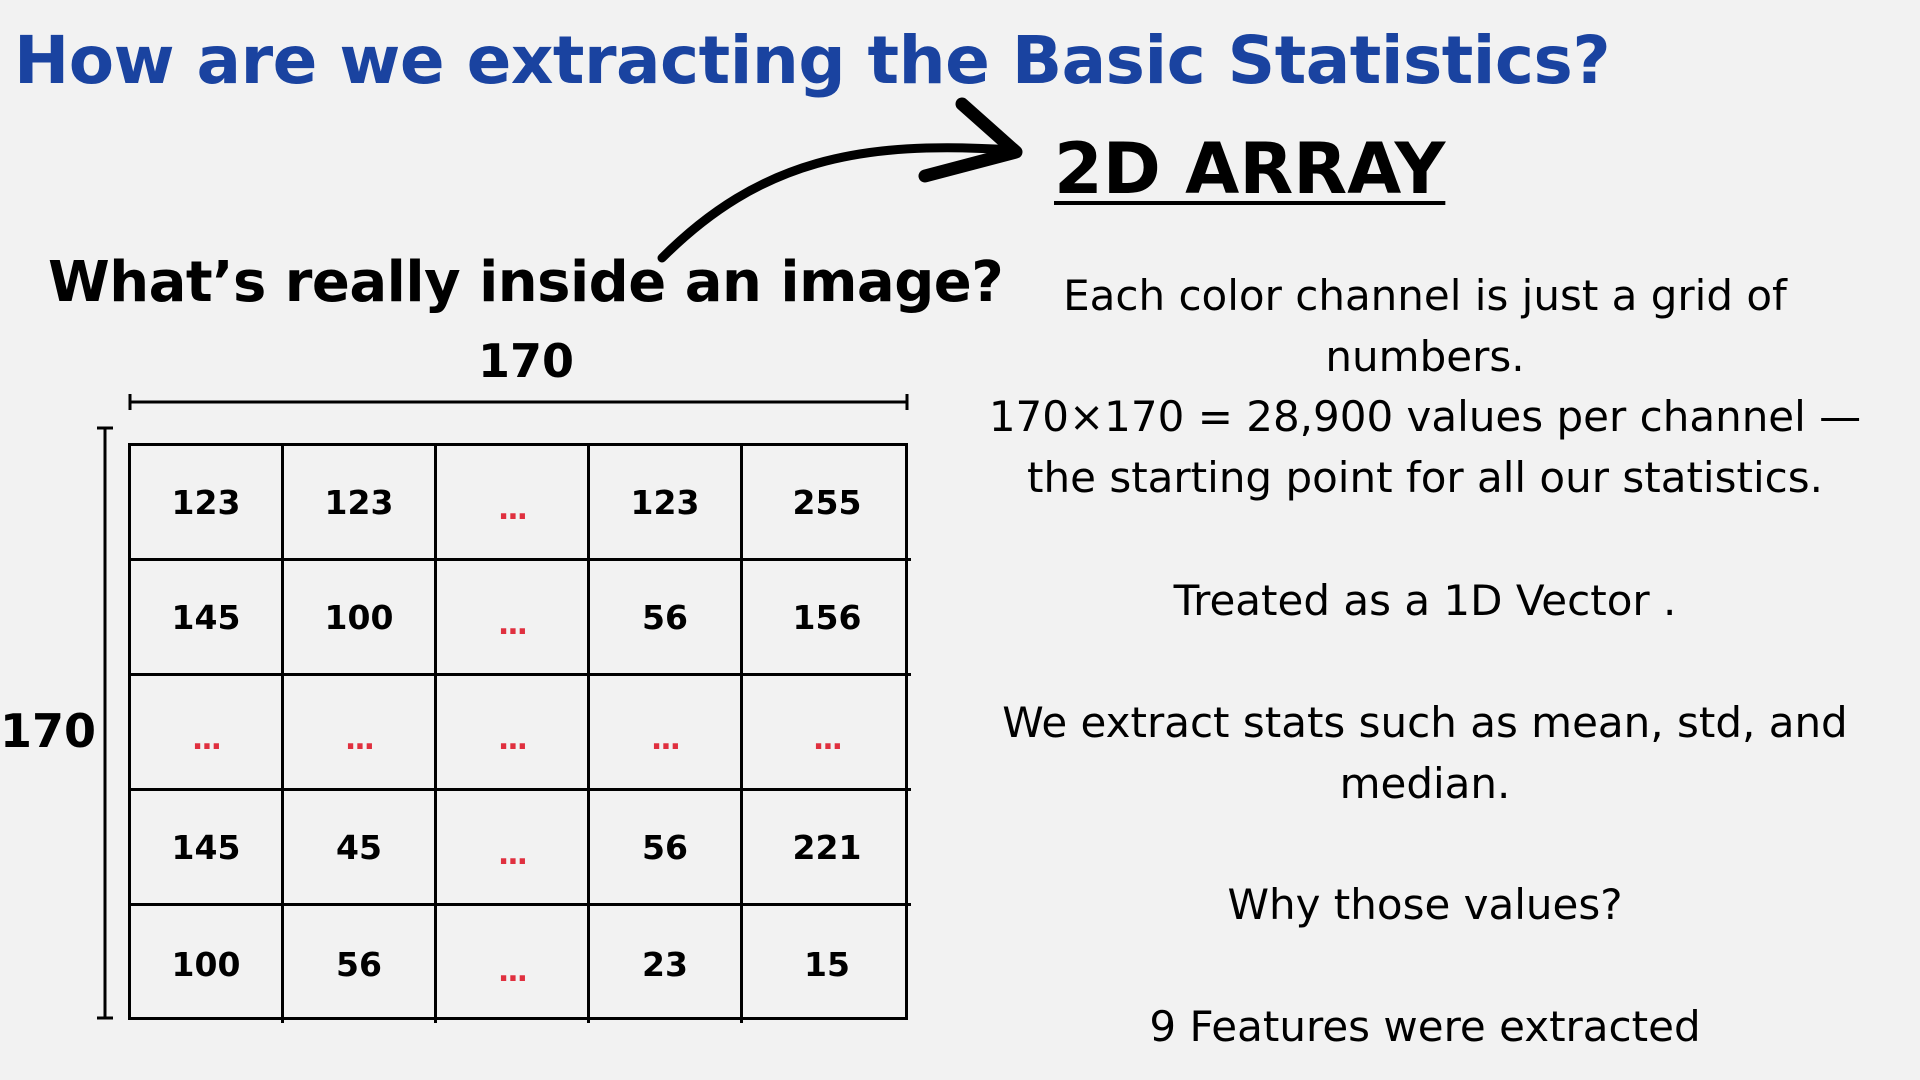 Image resolution: width=1920 pixels, height=1080 pixels. Describe the element at coordinates (518, 402) in the screenshot. I see `width-dimension-line` at that location.